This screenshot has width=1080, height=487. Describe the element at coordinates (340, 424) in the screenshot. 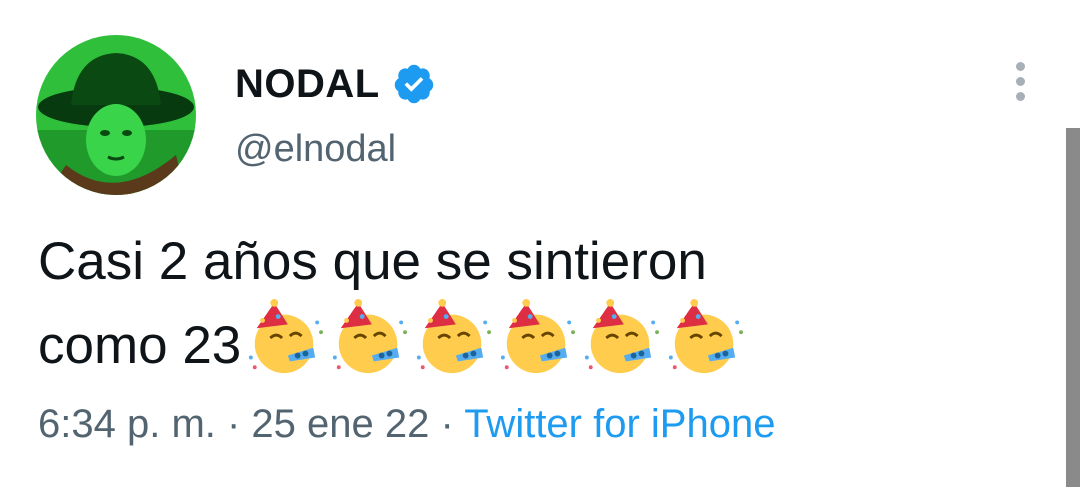

I see `tweet-date: 25 ene 22` at that location.